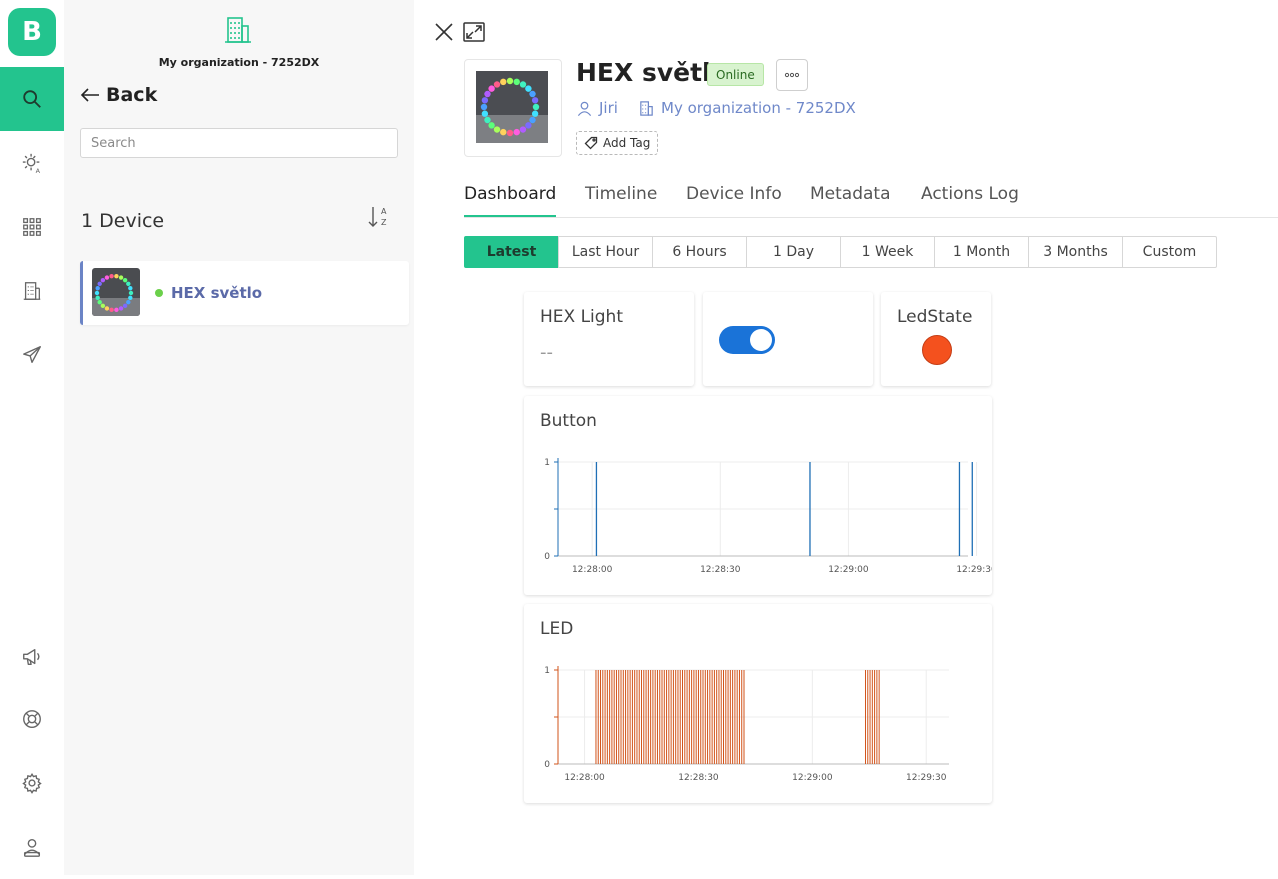  I want to click on rail-profile, so click(32, 847).